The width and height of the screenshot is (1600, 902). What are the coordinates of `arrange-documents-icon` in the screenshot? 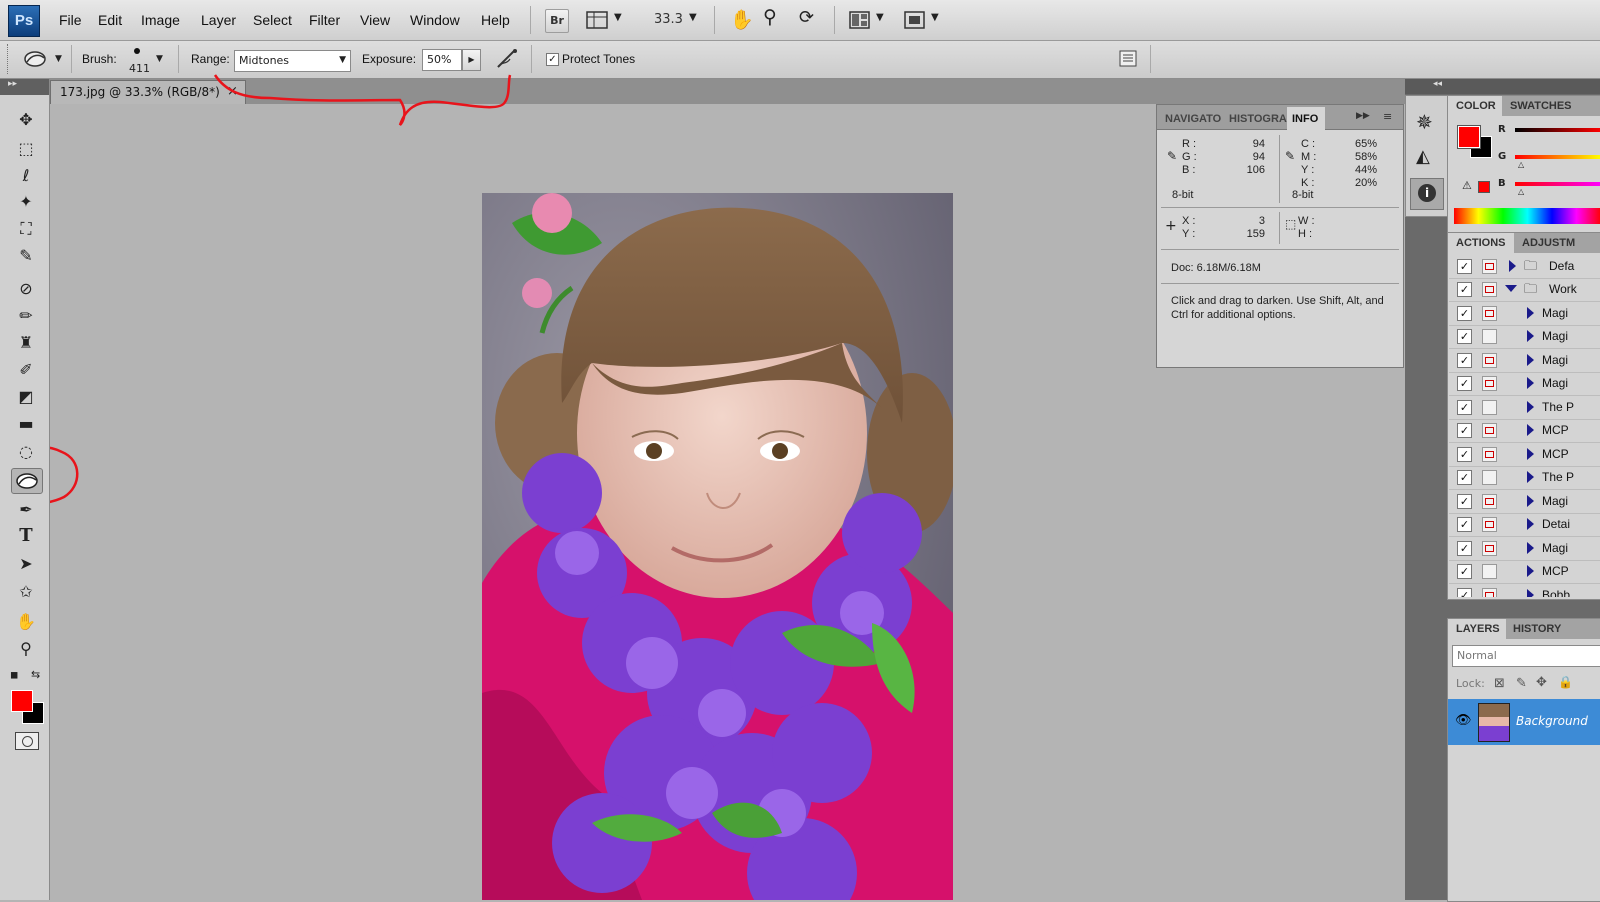 It's located at (860, 20).